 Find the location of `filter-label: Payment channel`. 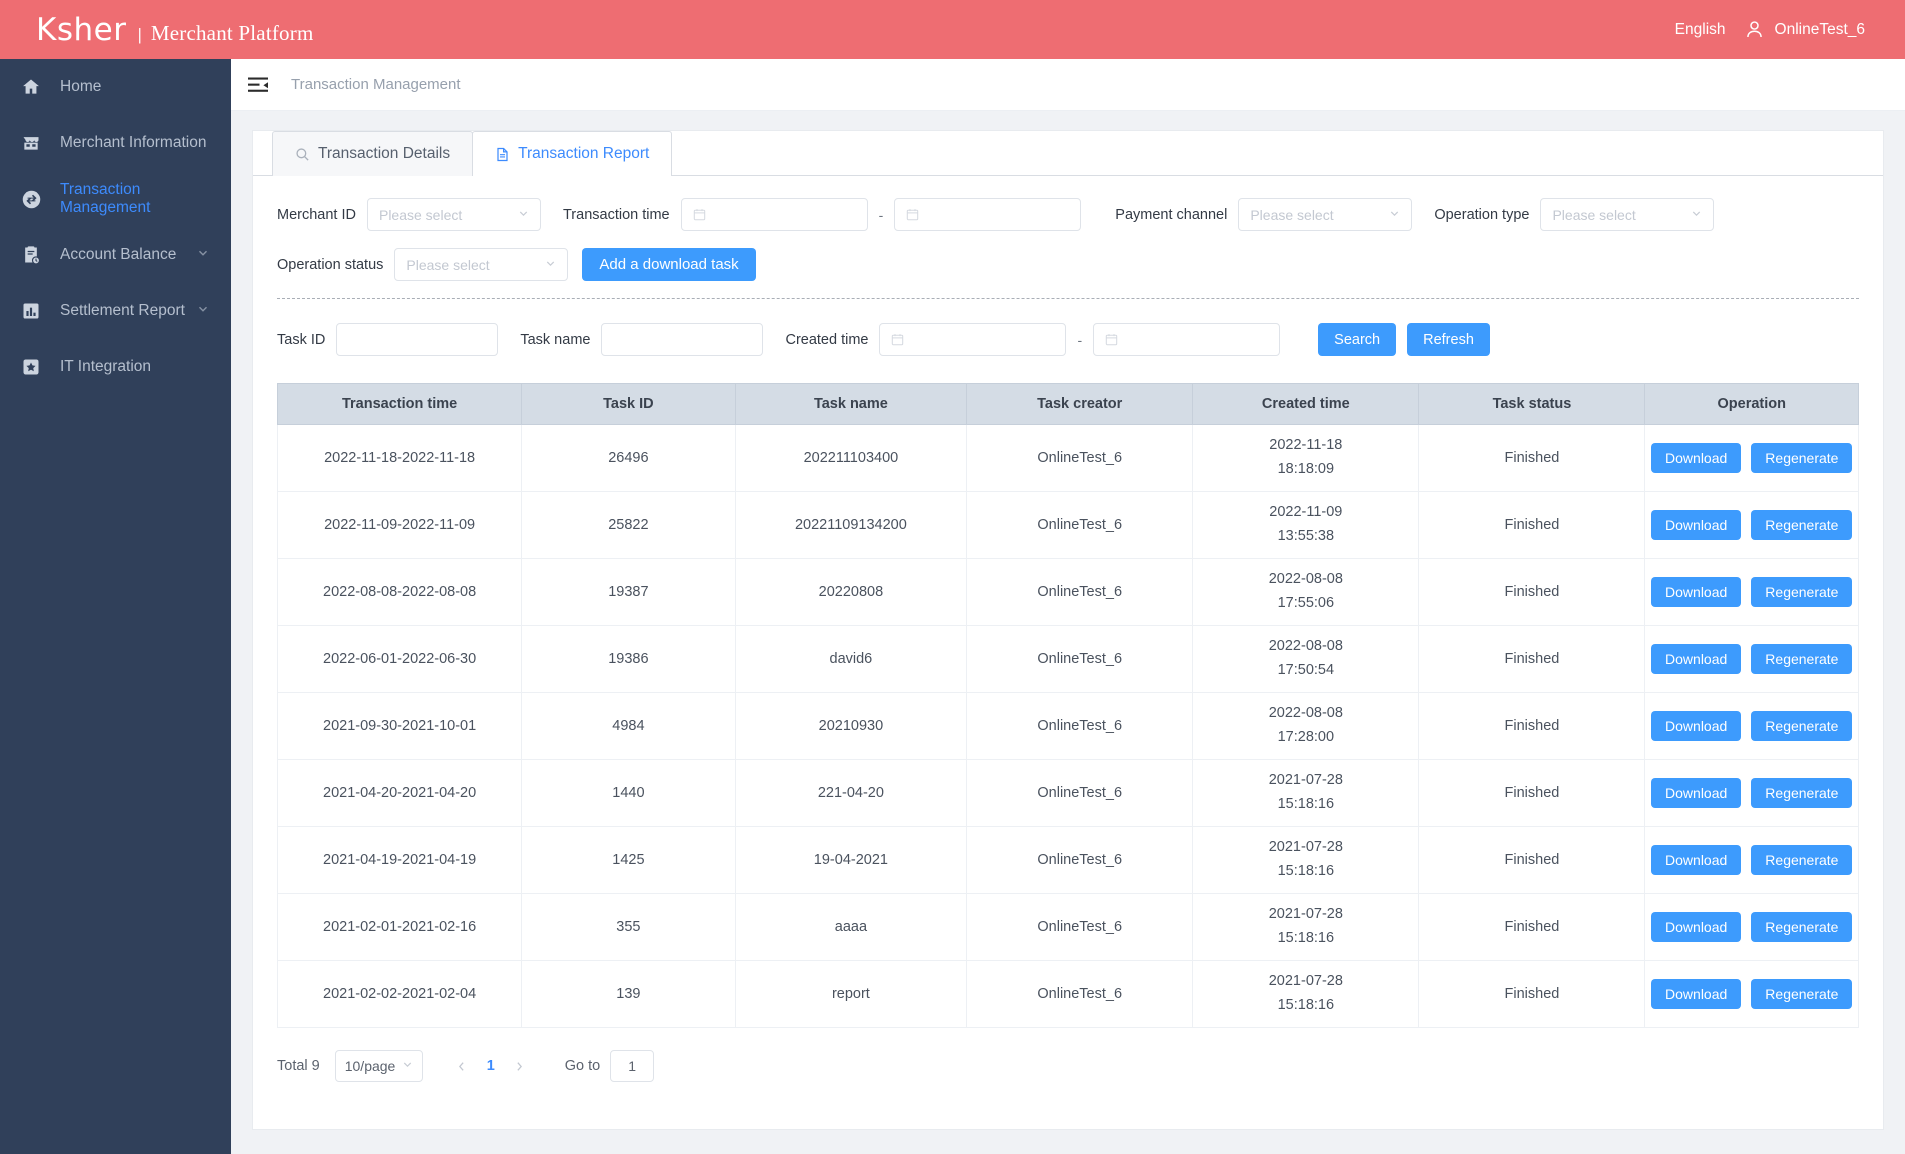

filter-label: Payment channel is located at coordinates (1171, 214).